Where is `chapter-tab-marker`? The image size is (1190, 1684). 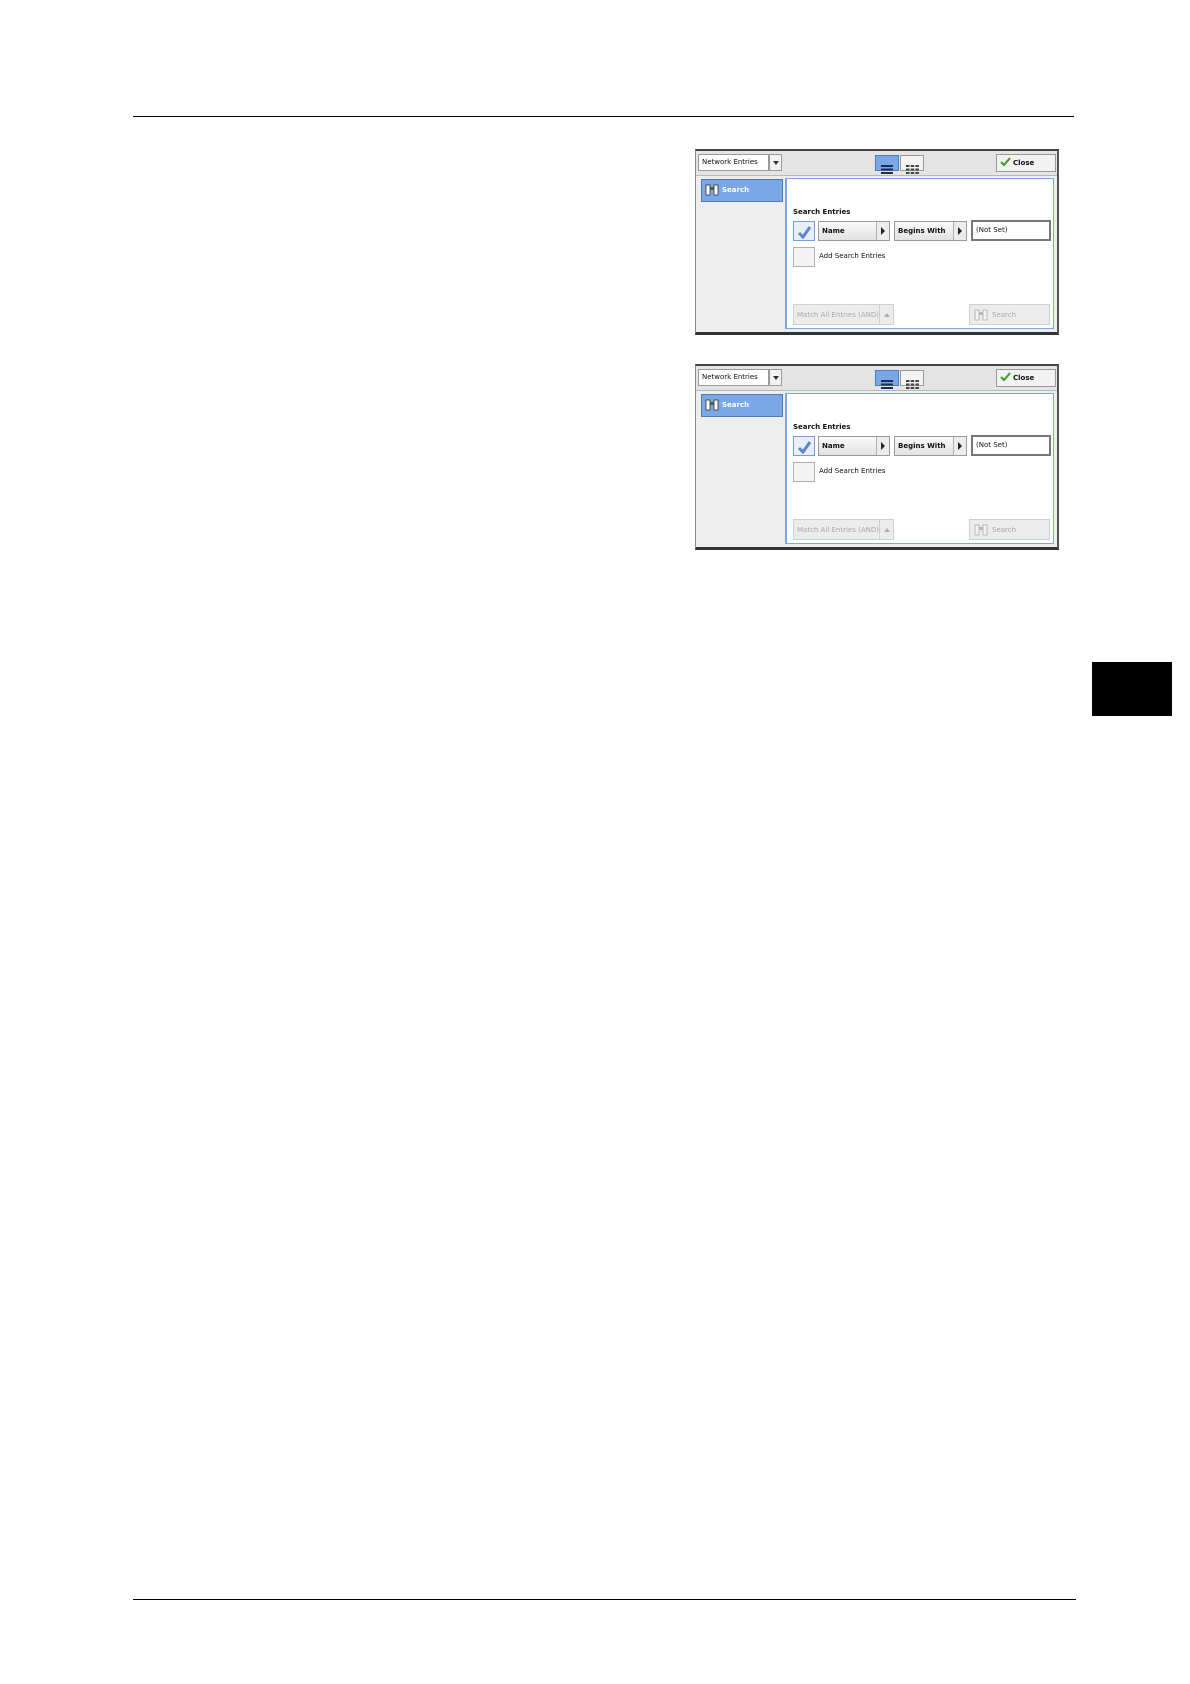 chapter-tab-marker is located at coordinates (1132, 689).